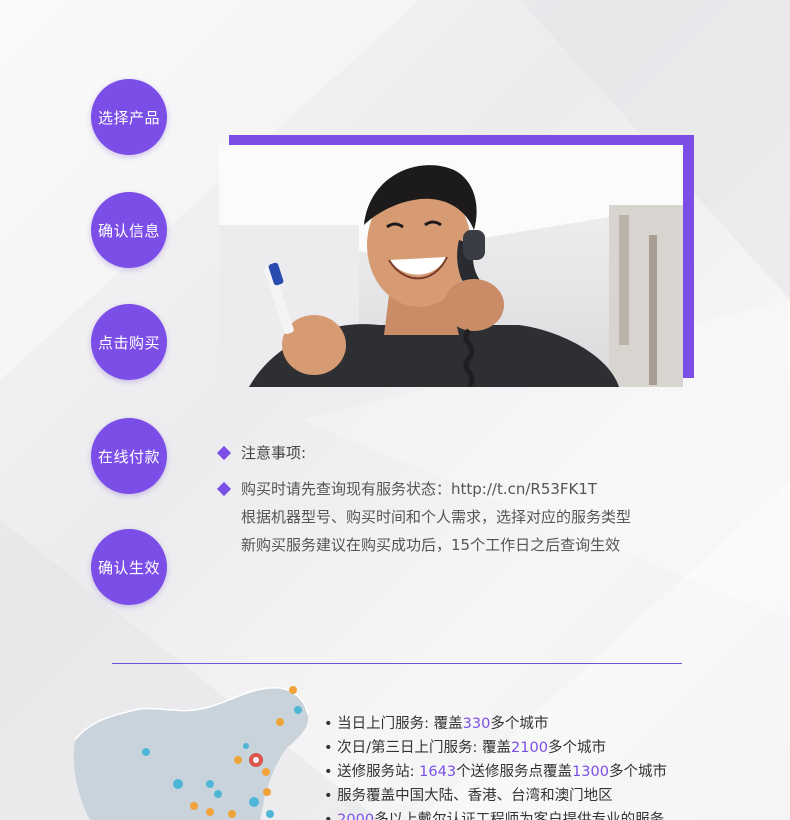 The width and height of the screenshot is (790, 820). I want to click on stat-engineers: • 2000多以上戴尔认证工程师为客户提供专业的服务, so click(494, 814).